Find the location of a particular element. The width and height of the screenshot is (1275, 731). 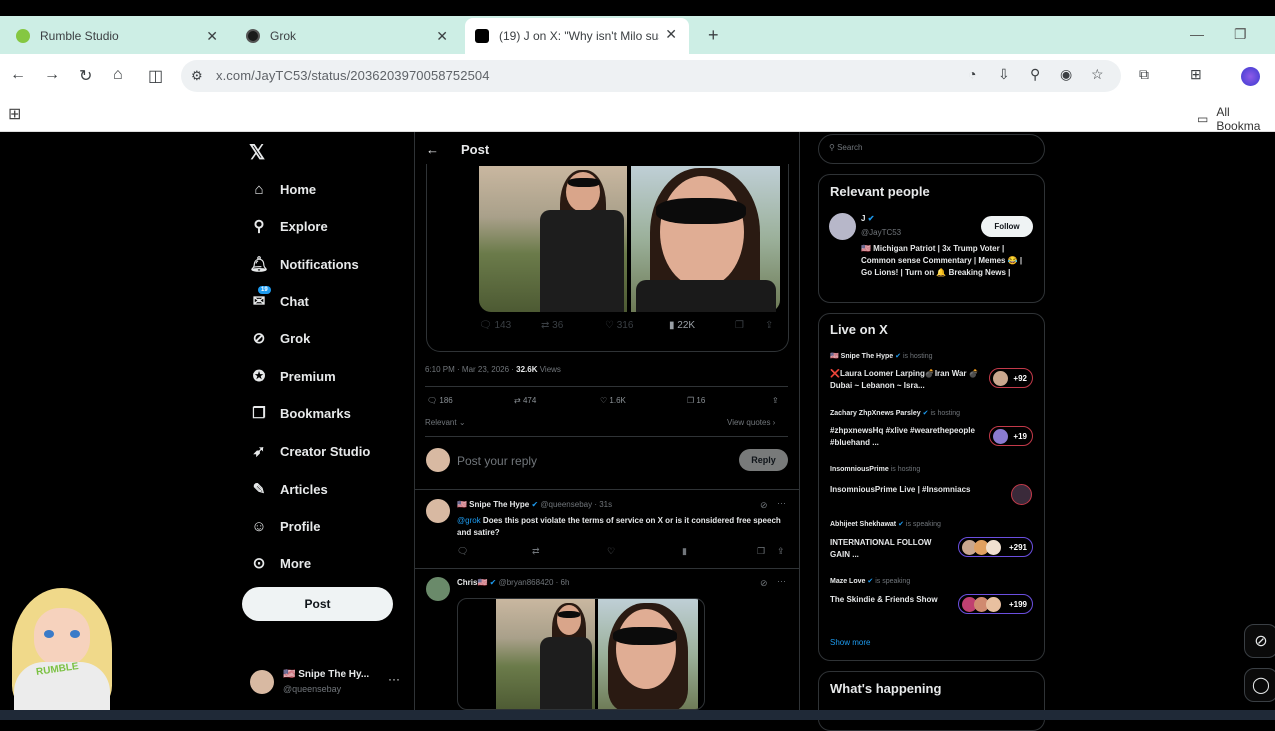

nav-premium: ✪ Premium is located at coordinates (293, 376).